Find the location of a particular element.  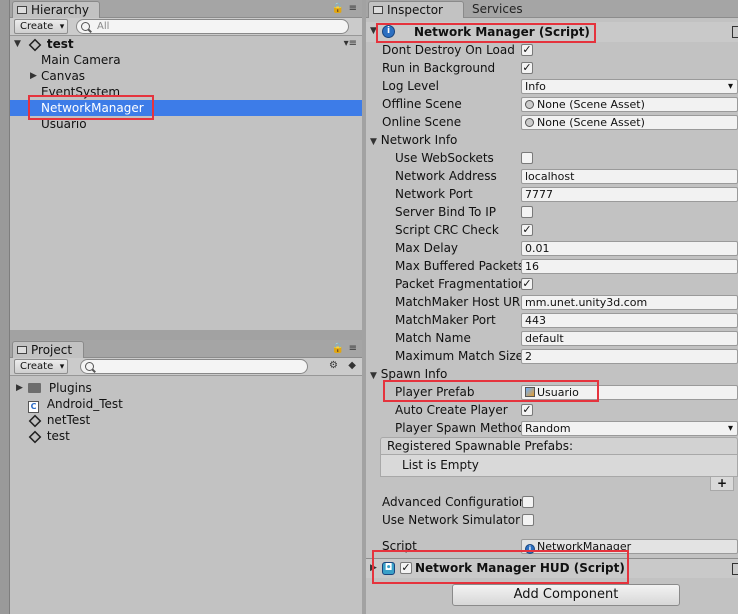

tab-inspector: Inspector is located at coordinates (416, 9).